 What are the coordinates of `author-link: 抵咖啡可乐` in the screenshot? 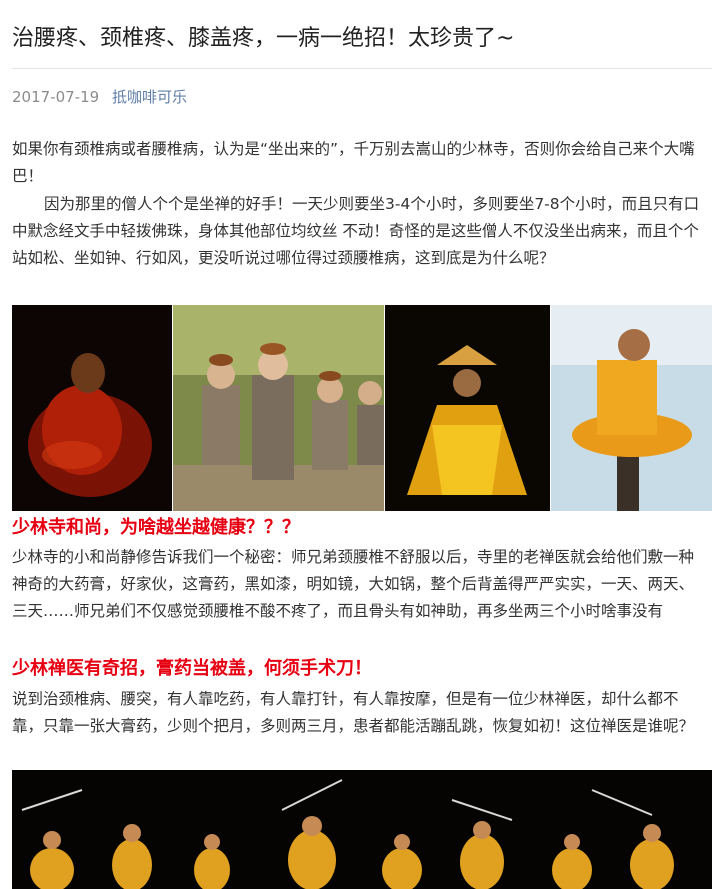 It's located at (149, 97).